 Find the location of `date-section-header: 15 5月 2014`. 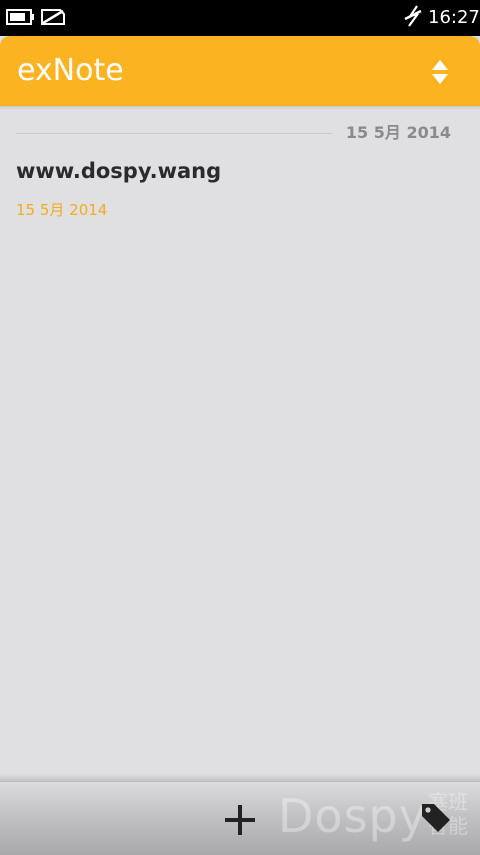

date-section-header: 15 5月 2014 is located at coordinates (240, 133).